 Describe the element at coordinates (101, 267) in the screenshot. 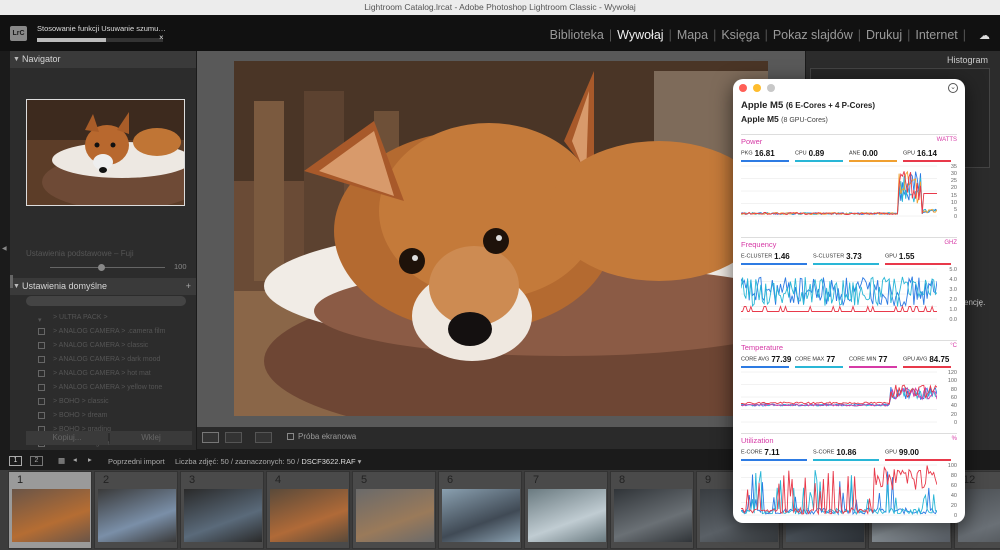

I see `amount-slider-knob` at that location.